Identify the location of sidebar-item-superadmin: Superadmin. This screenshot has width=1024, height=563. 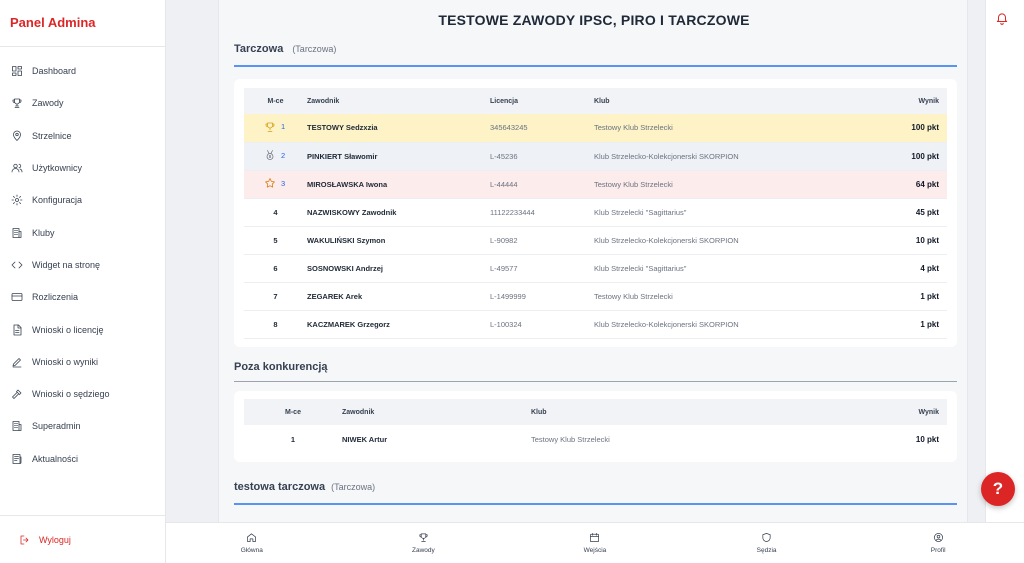
(82, 426).